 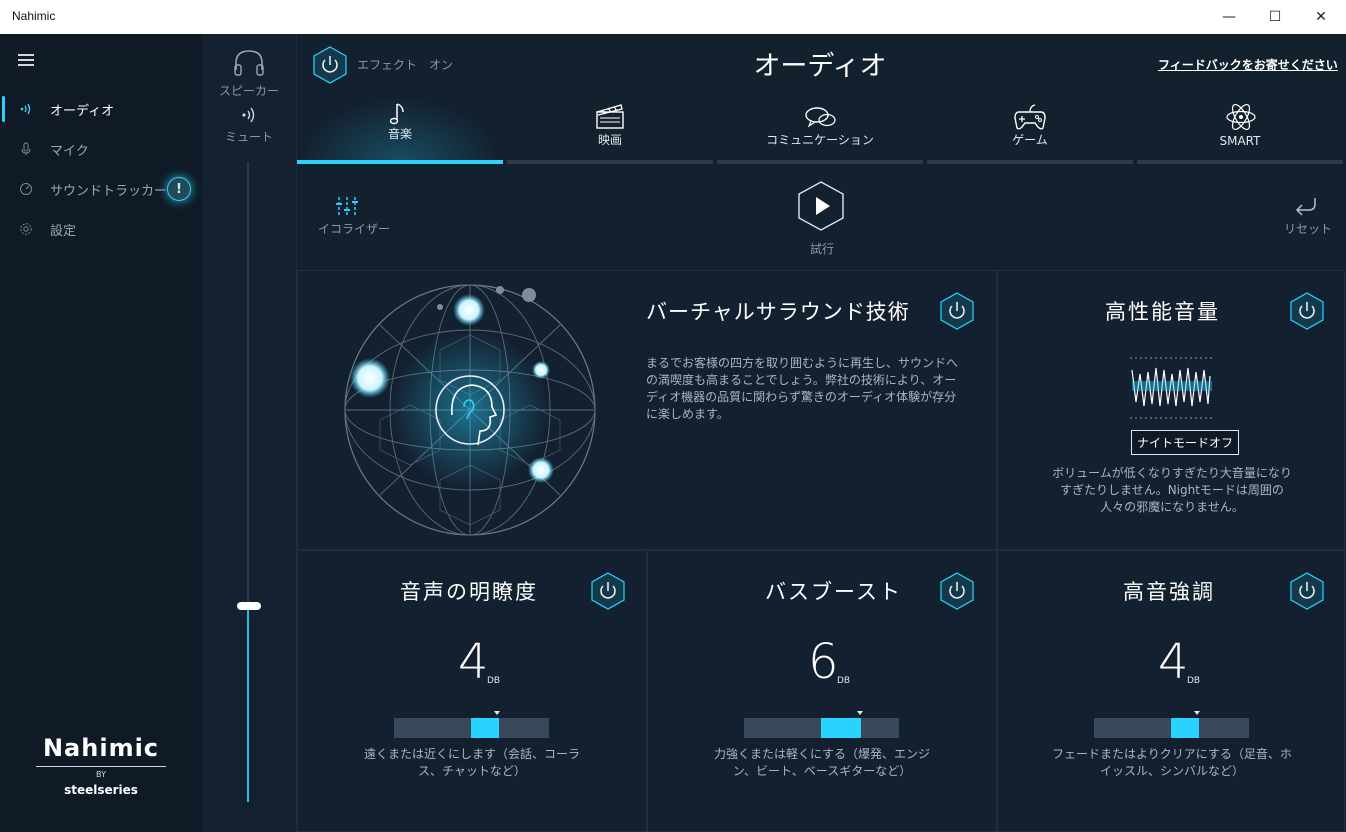 I want to click on tab-communication: コミュニケーション, so click(x=820, y=130).